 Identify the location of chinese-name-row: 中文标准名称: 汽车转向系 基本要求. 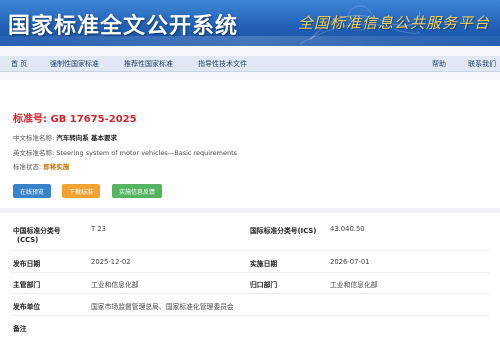
(65, 137).